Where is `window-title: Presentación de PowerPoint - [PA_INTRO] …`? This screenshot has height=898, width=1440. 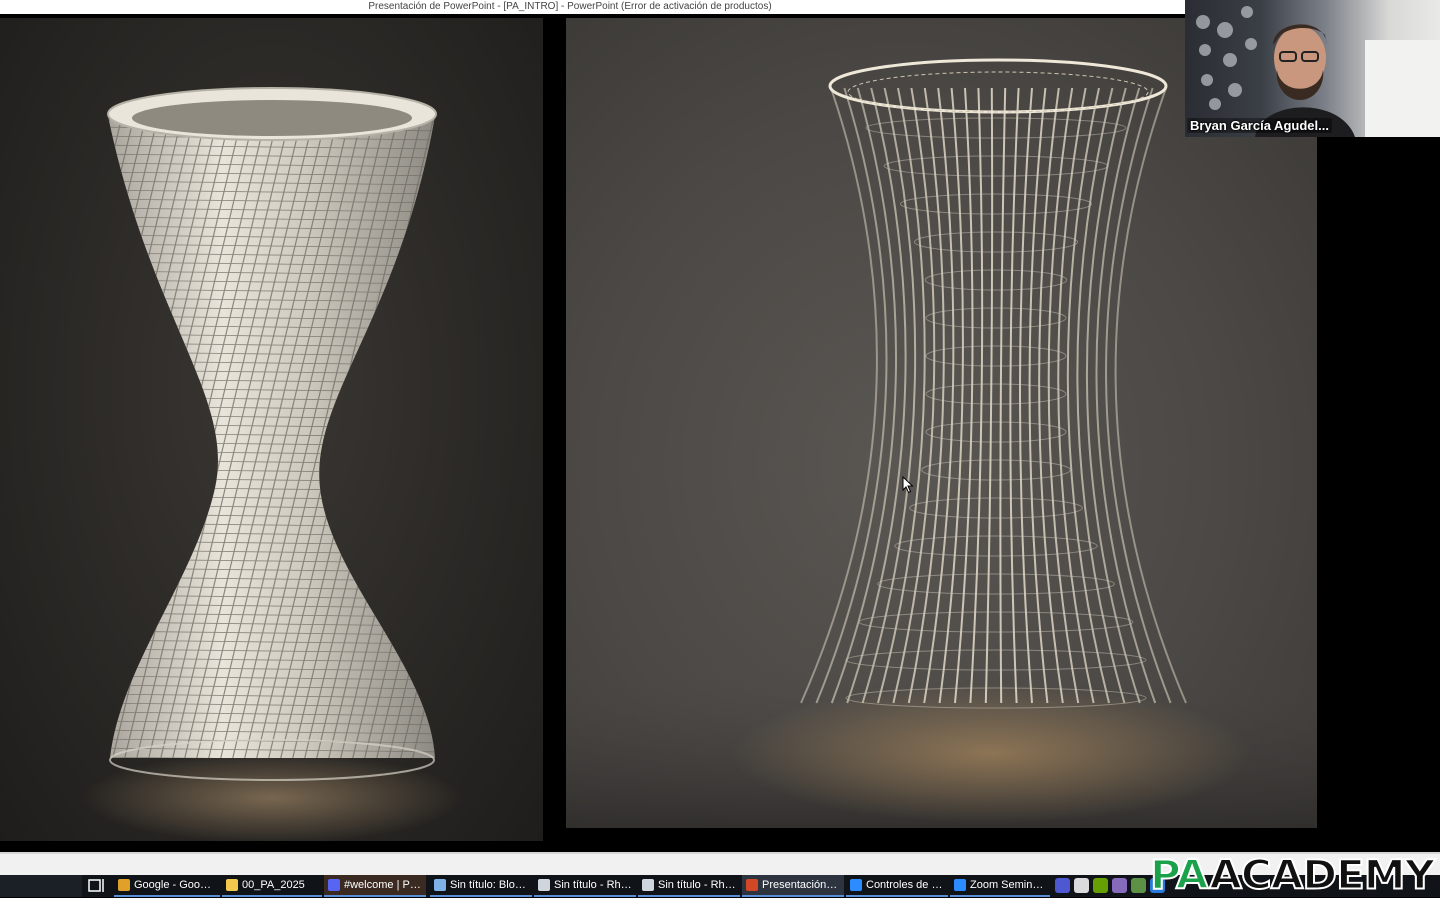
window-title: Presentación de PowerPoint - [PA_INTRO] … is located at coordinates (570, 6).